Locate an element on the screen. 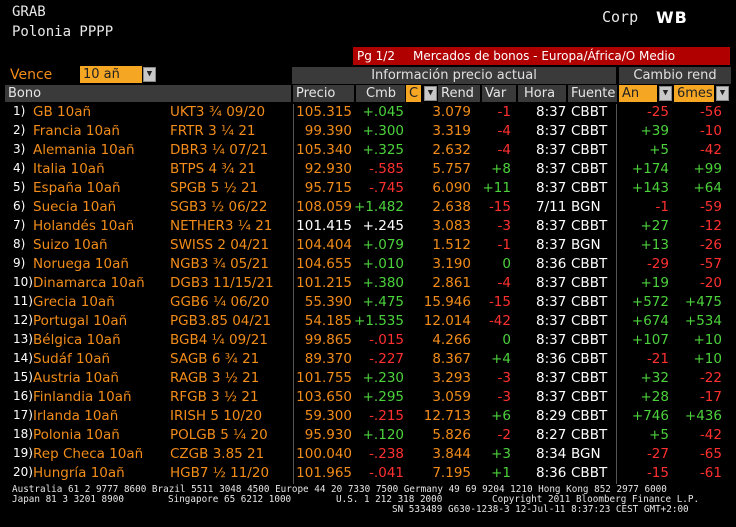 Image resolution: width=736 pixels, height=527 pixels. cell-bono: Francia 10añ is located at coordinates (76, 131).